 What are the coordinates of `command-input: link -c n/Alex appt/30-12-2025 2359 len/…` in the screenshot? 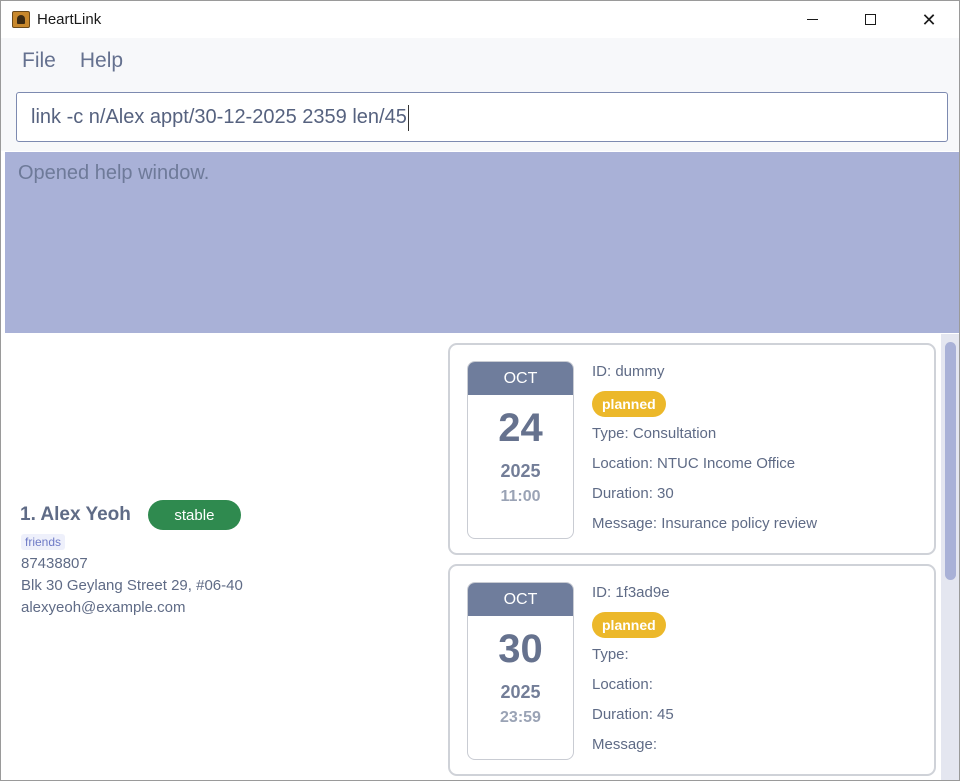 It's located at (482, 117).